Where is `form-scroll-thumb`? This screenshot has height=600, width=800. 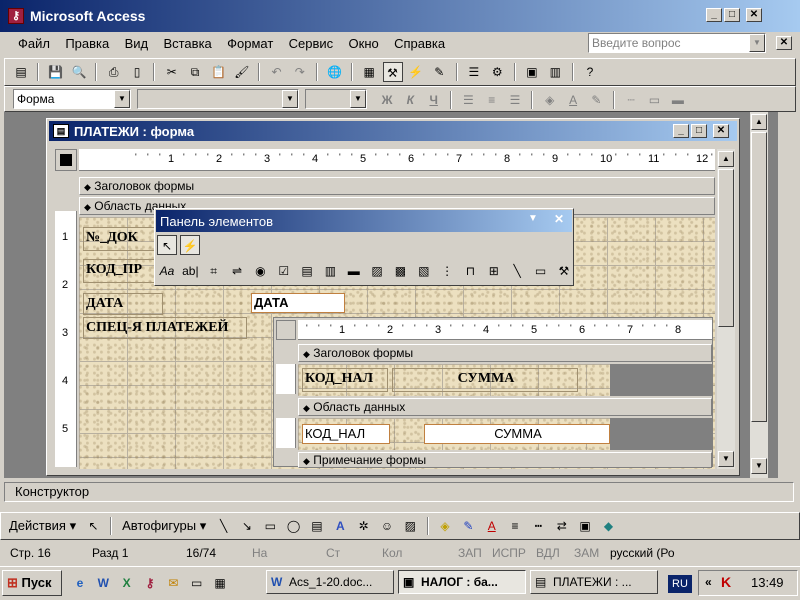 form-scroll-thumb is located at coordinates (726, 248).